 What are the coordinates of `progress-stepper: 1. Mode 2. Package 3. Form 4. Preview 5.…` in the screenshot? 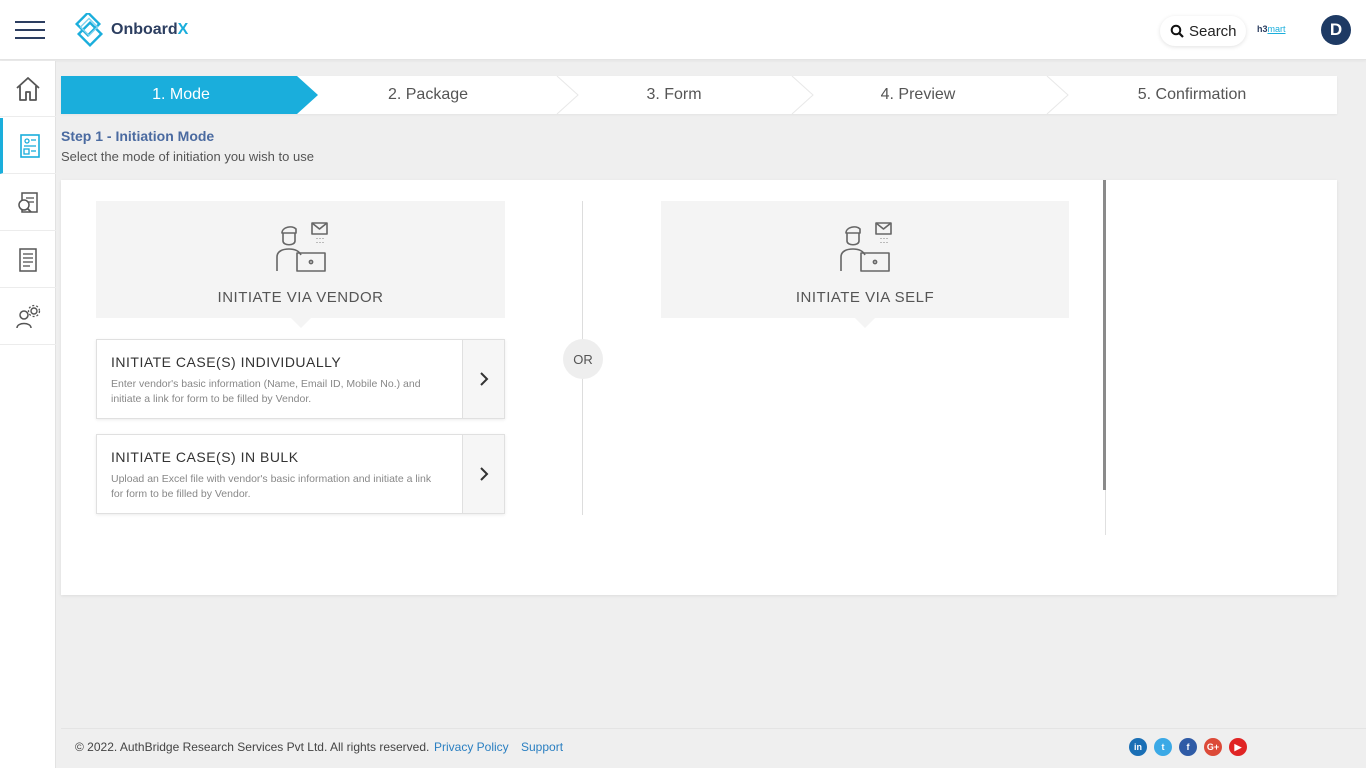 It's located at (699, 95).